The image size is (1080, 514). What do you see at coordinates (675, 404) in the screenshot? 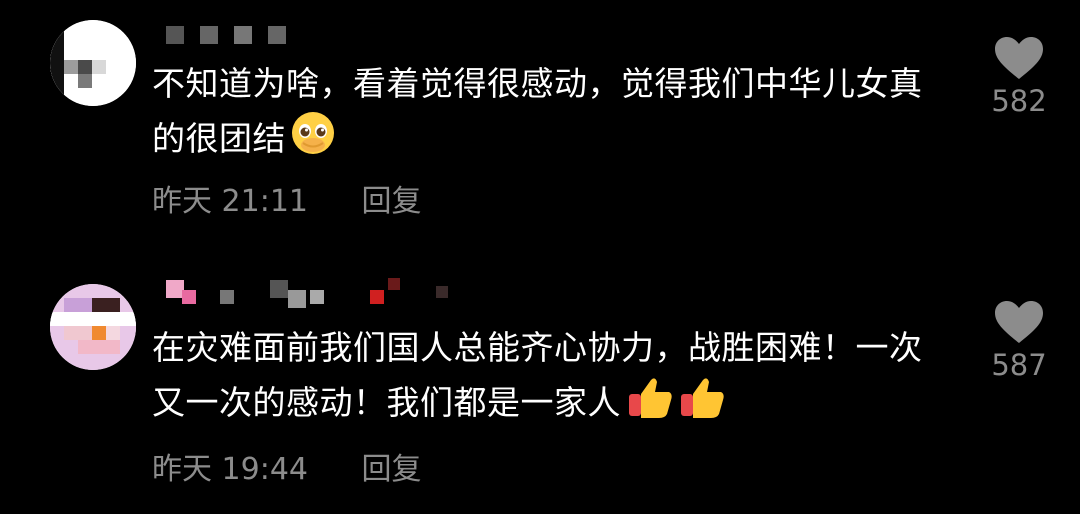
I see `thumbs-up-emoji` at bounding box center [675, 404].